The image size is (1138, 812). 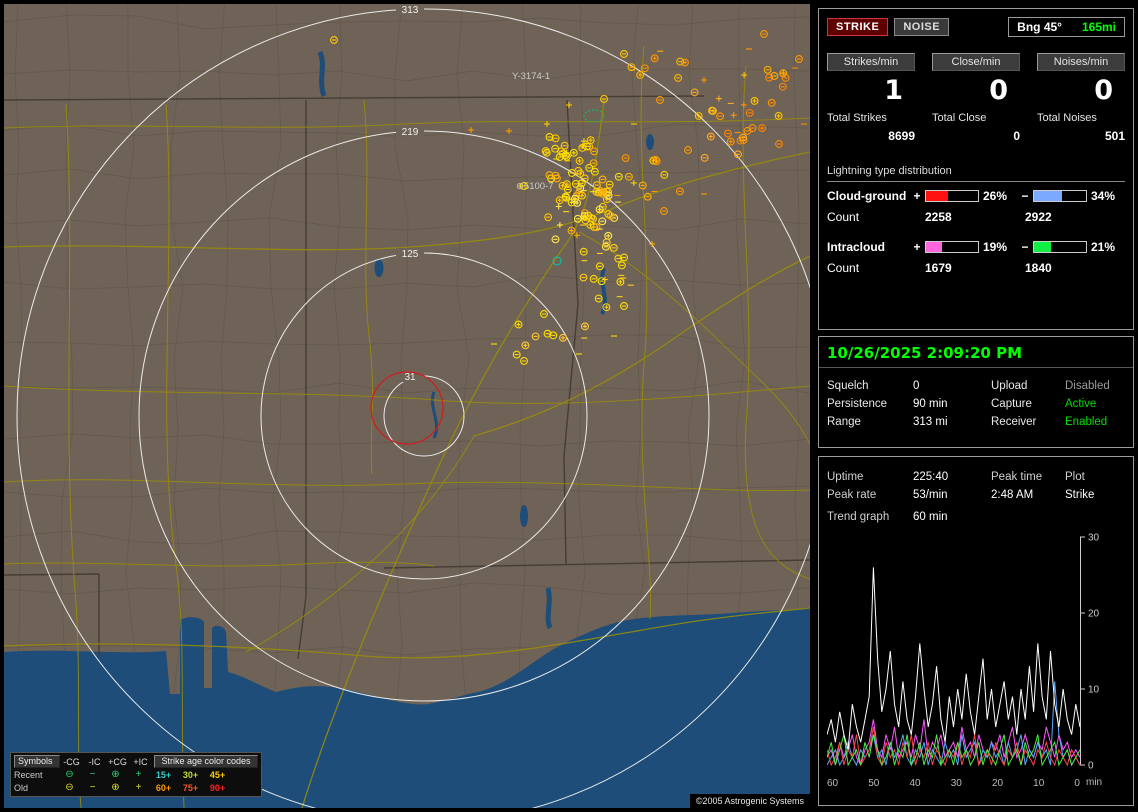 I want to click on legend-recent-label: Recent, so click(x=28, y=774).